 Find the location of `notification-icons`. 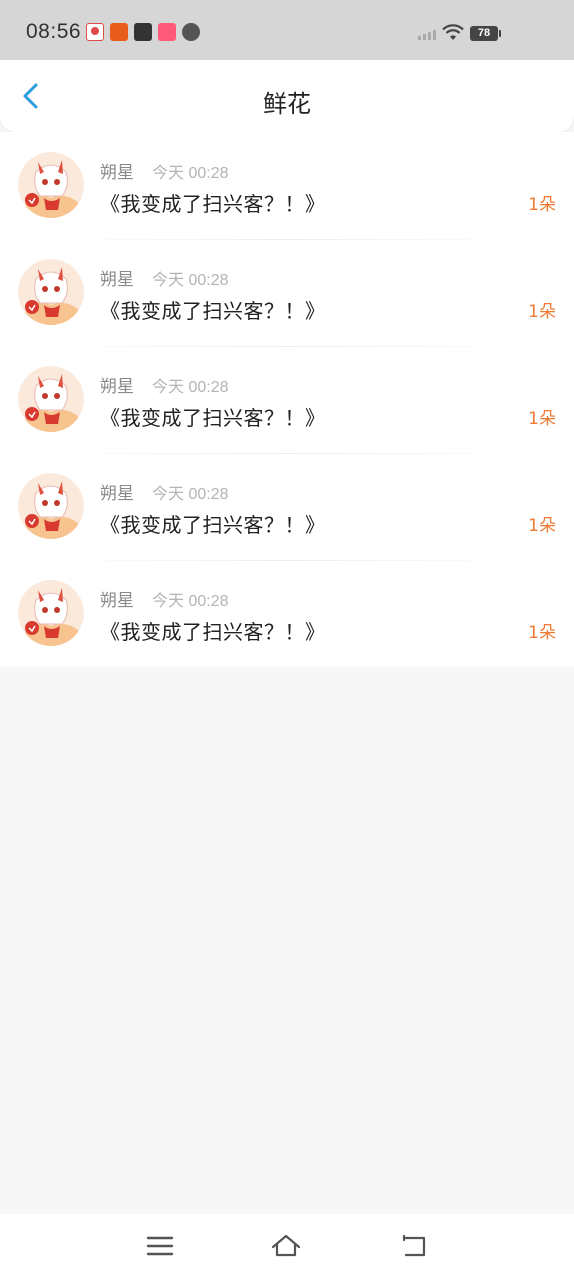

notification-icons is located at coordinates (143, 32).